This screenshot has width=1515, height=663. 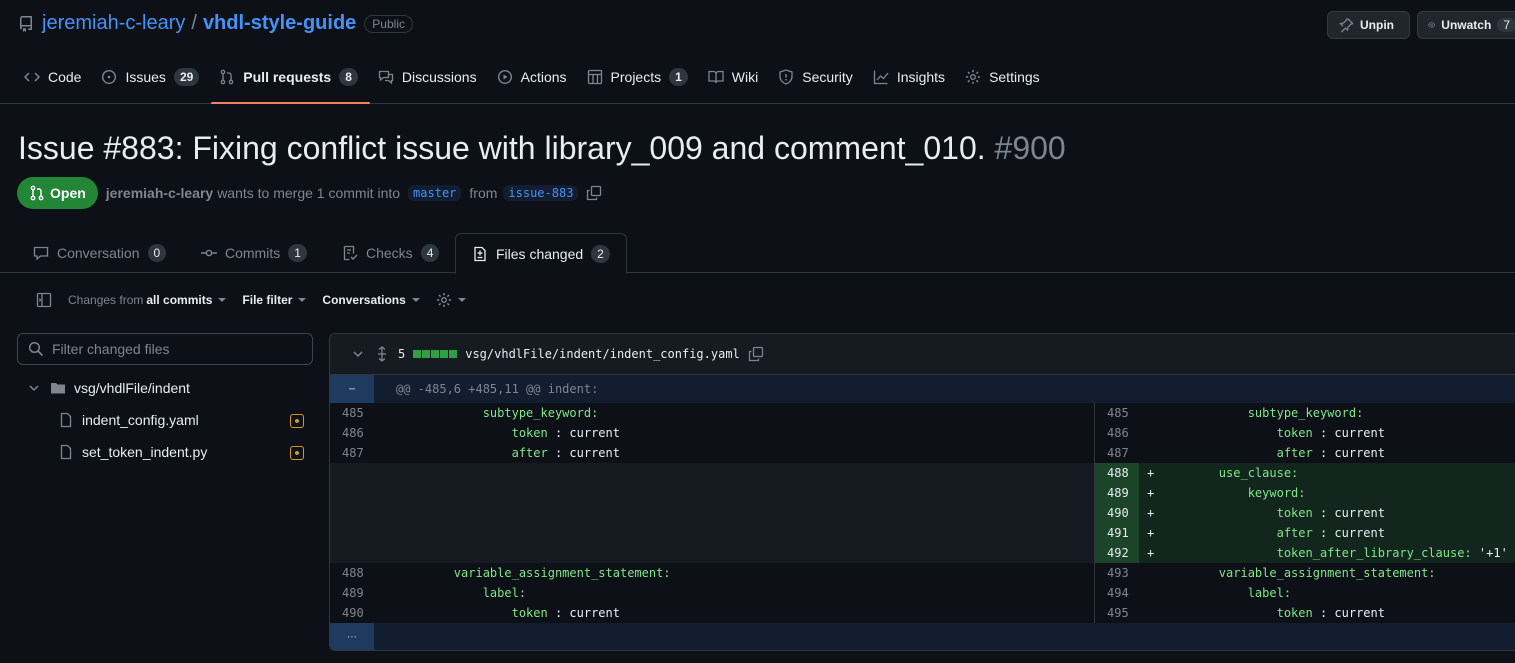 What do you see at coordinates (922, 389) in the screenshot?
I see `hunk-header: ⋯ @@ -485,6 +485,11 @@ indent:` at bounding box center [922, 389].